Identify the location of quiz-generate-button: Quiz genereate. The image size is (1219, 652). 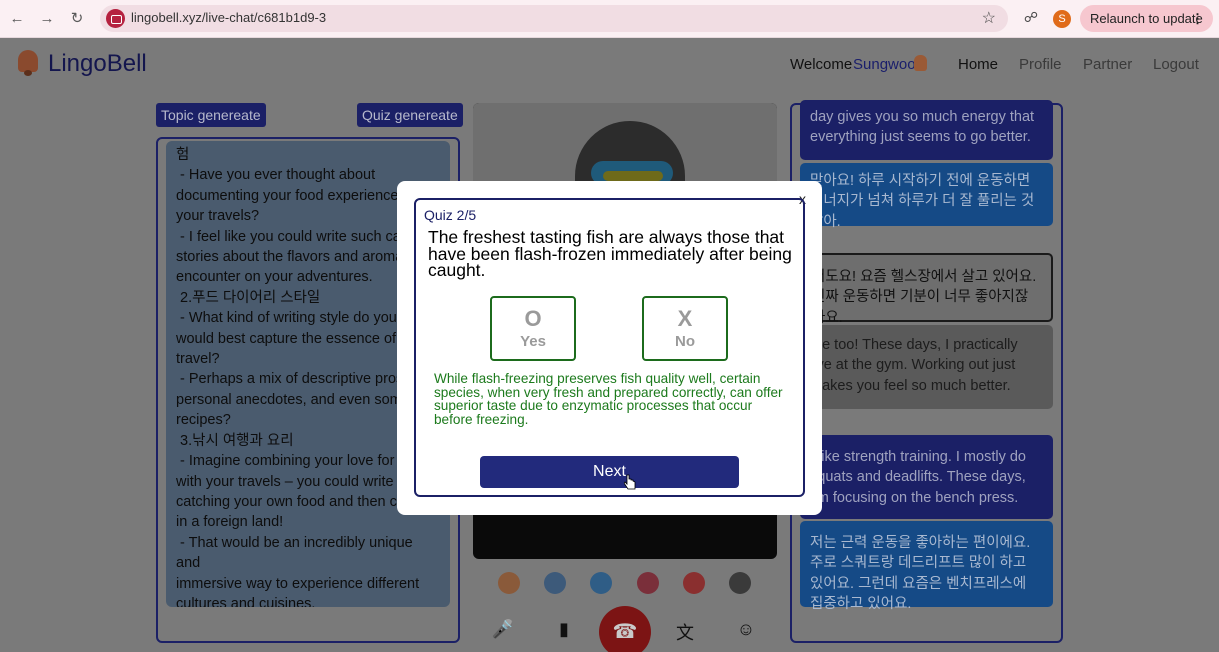
(410, 115).